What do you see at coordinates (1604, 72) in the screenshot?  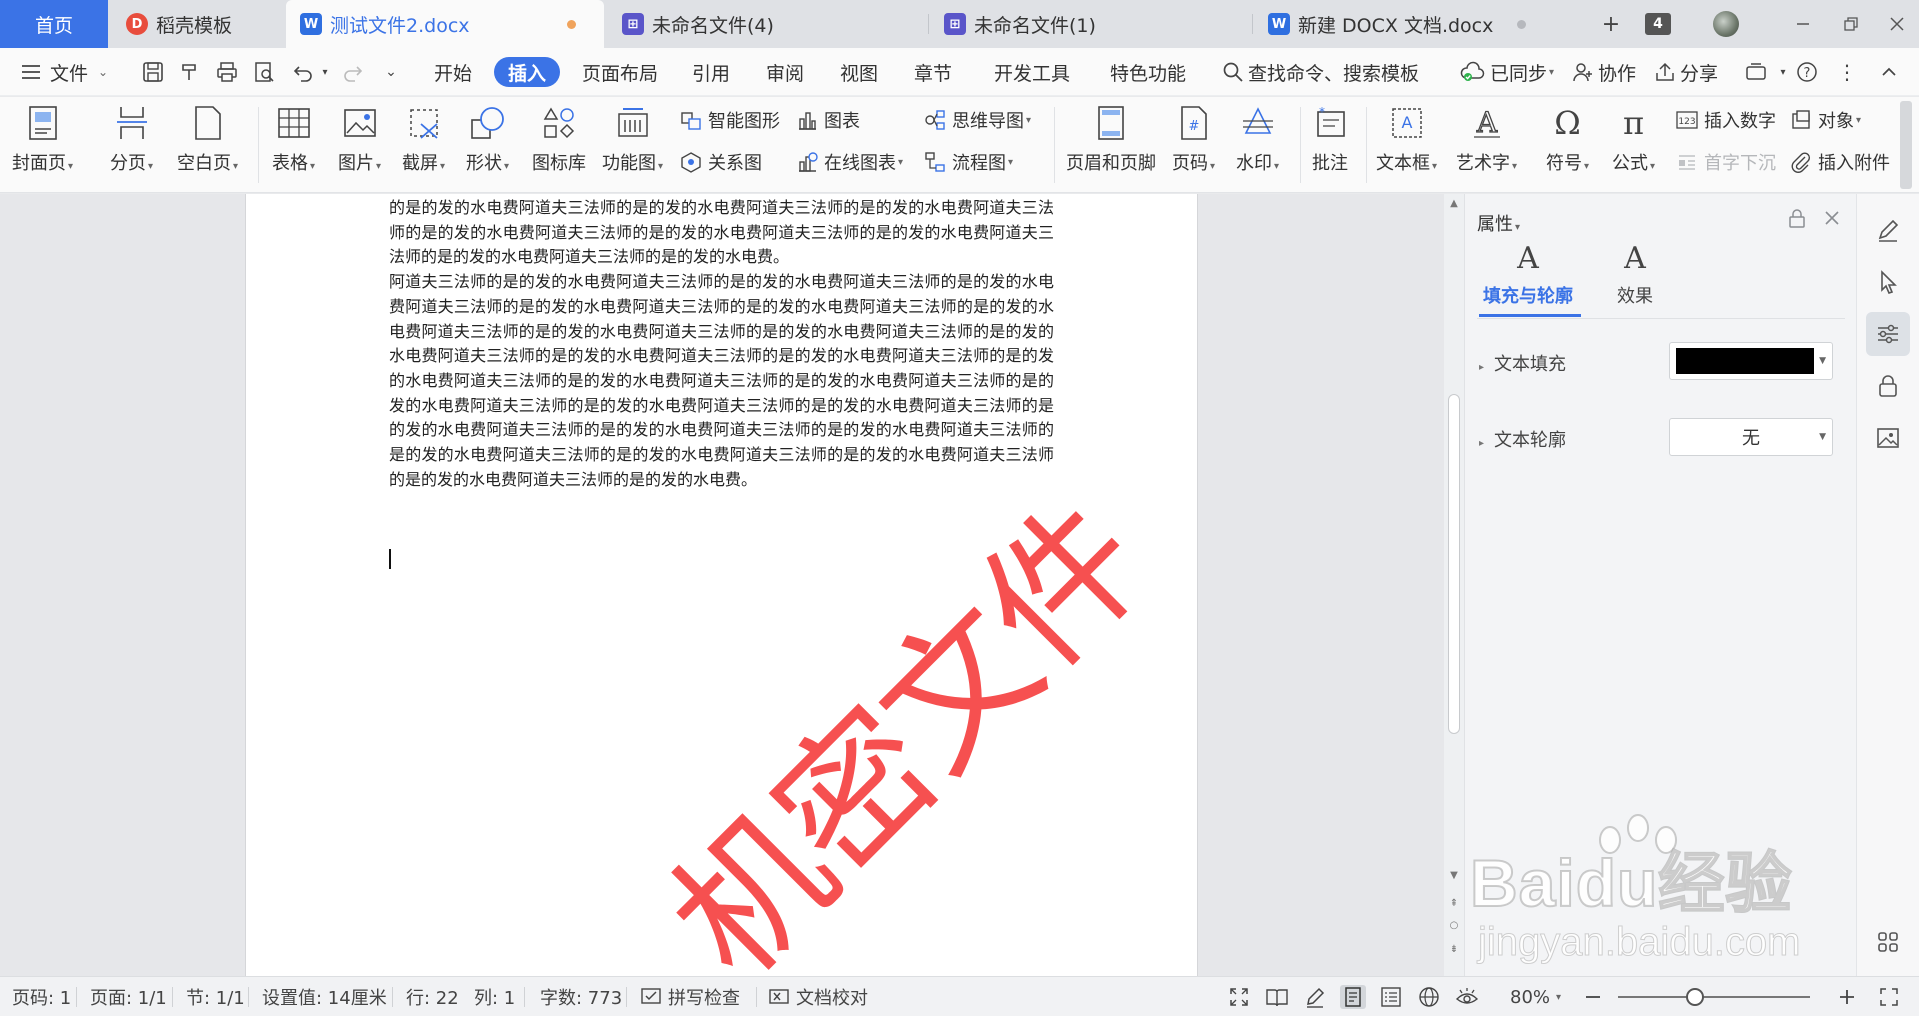 I see `collaborate-button: 协作` at bounding box center [1604, 72].